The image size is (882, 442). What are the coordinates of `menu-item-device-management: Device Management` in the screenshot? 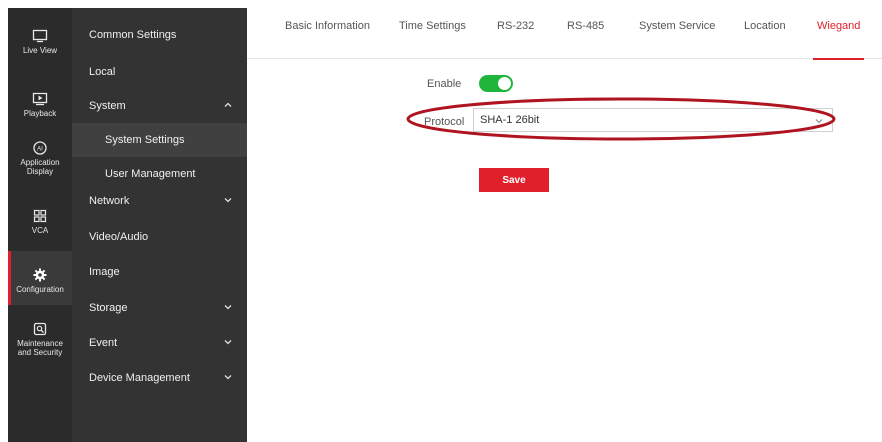 It's located at (159, 378).